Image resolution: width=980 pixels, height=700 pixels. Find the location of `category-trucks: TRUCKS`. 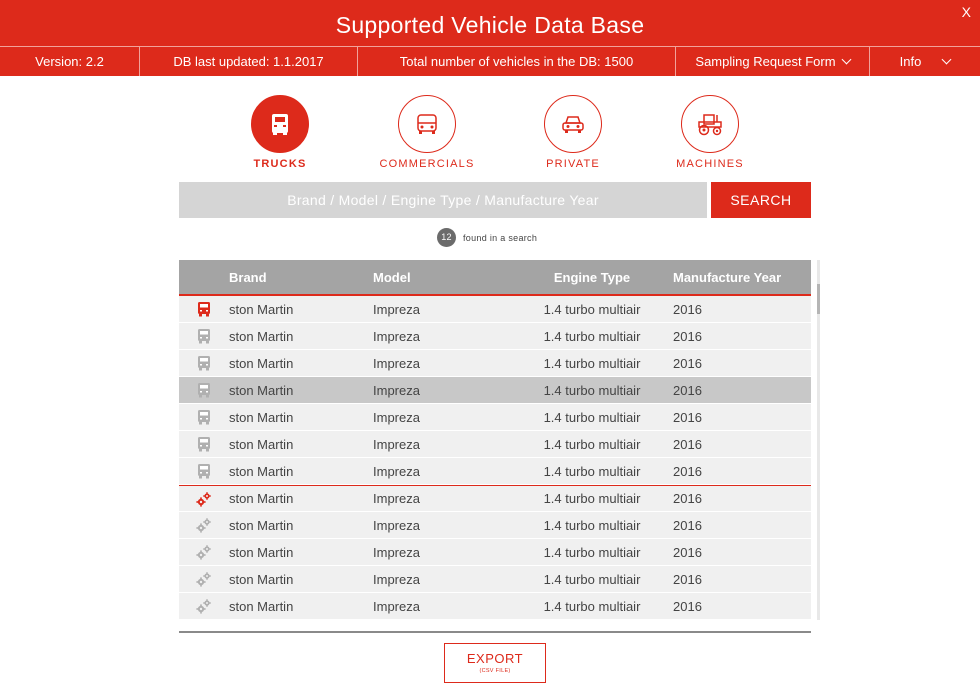

category-trucks: TRUCKS is located at coordinates (280, 132).